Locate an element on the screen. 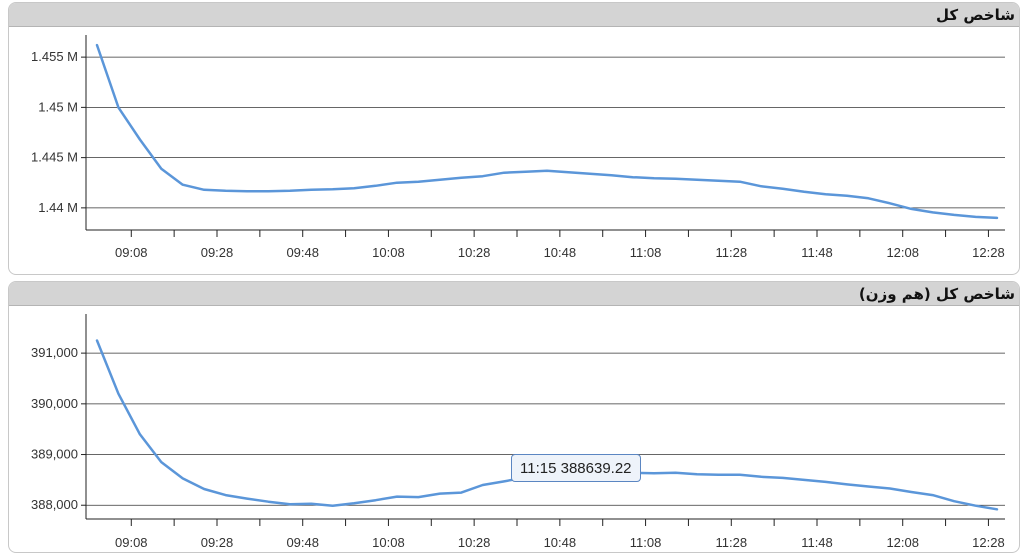  y-tick-label: 390,000 is located at coordinates (54, 403).